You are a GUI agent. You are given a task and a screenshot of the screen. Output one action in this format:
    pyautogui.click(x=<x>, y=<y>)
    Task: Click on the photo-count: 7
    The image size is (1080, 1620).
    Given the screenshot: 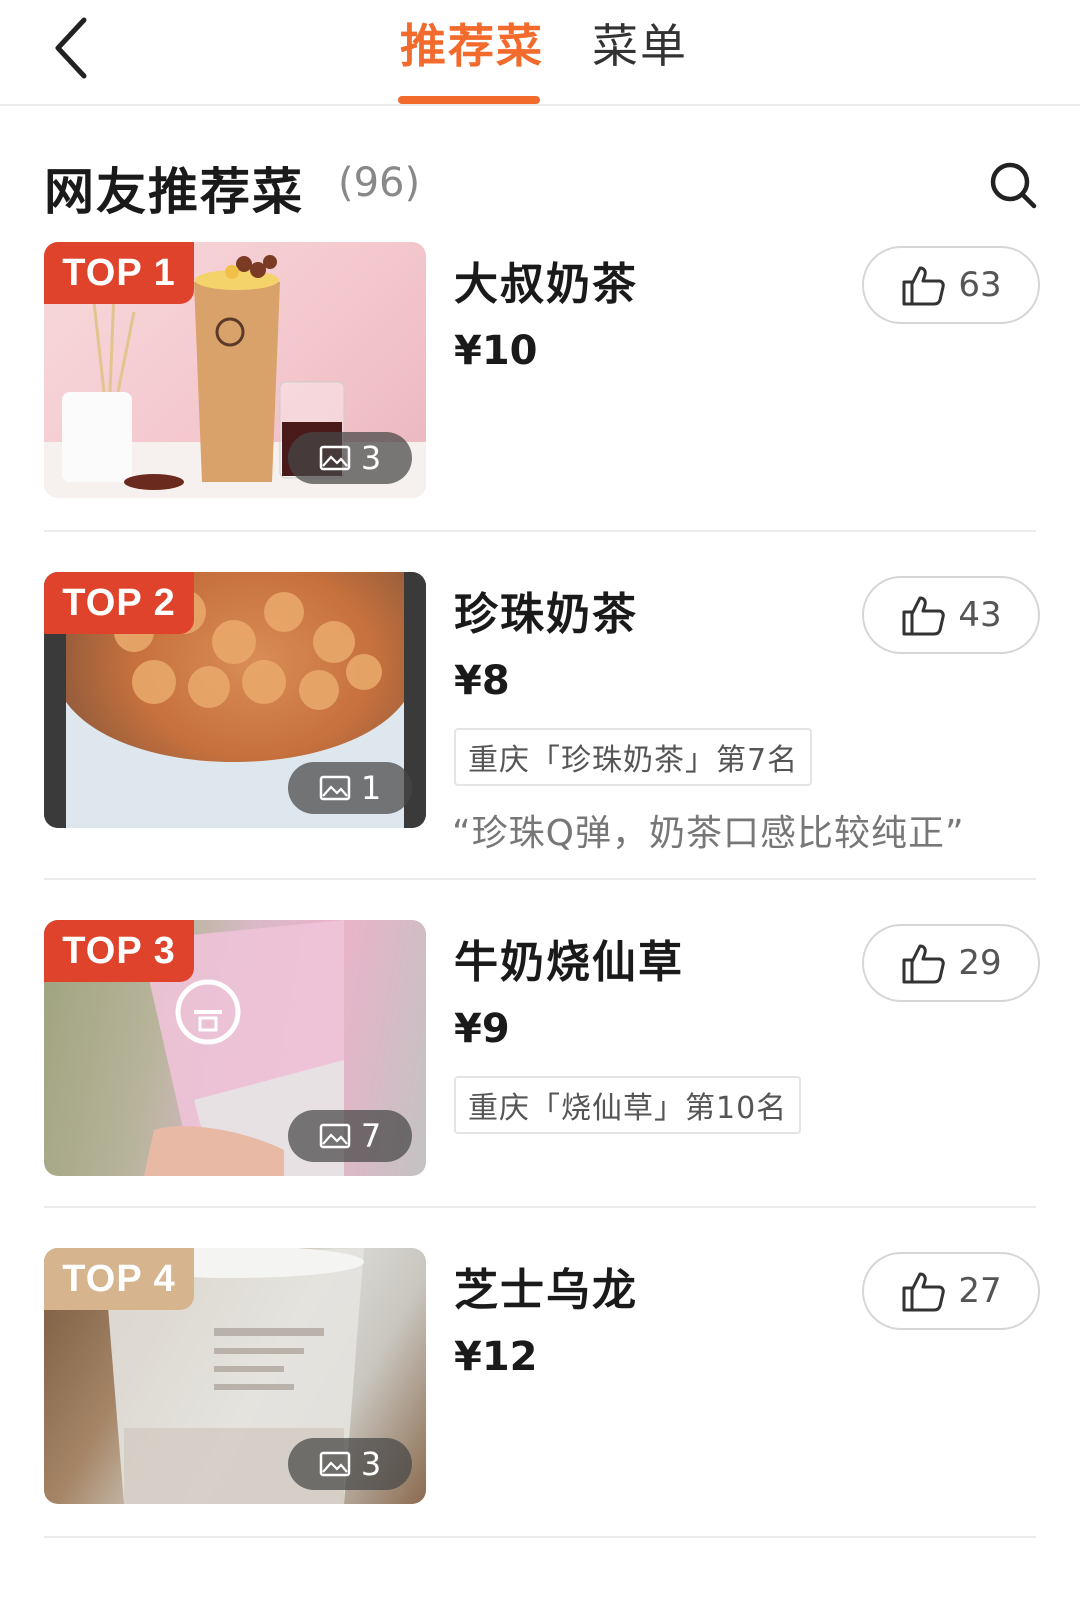 What is the action you would take?
    pyautogui.click(x=371, y=1136)
    